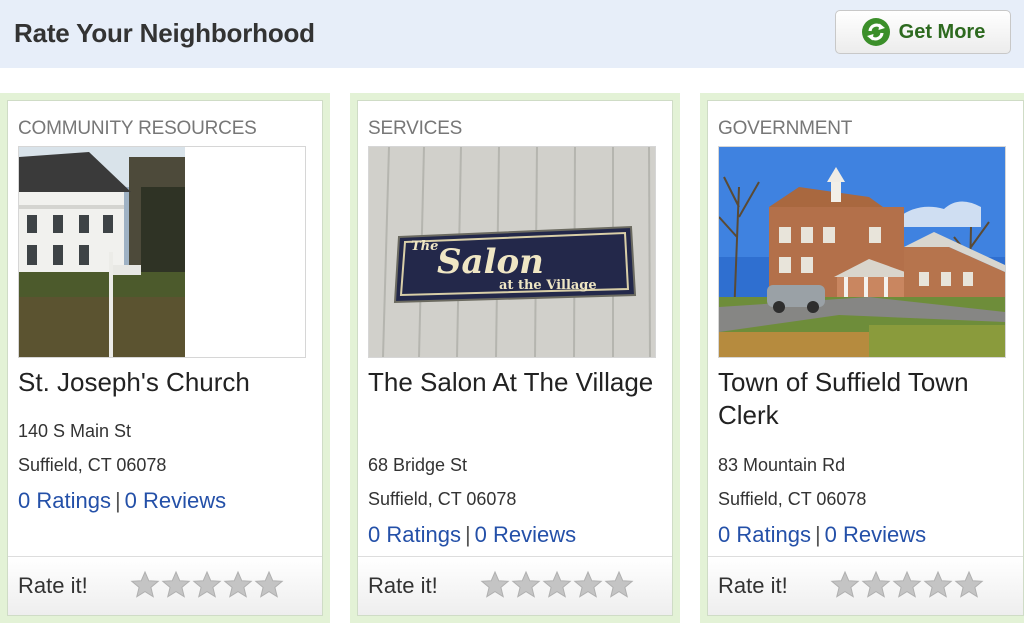  Describe the element at coordinates (843, 398) in the screenshot. I see `place-name: Town of Suffield Town Clerk` at that location.